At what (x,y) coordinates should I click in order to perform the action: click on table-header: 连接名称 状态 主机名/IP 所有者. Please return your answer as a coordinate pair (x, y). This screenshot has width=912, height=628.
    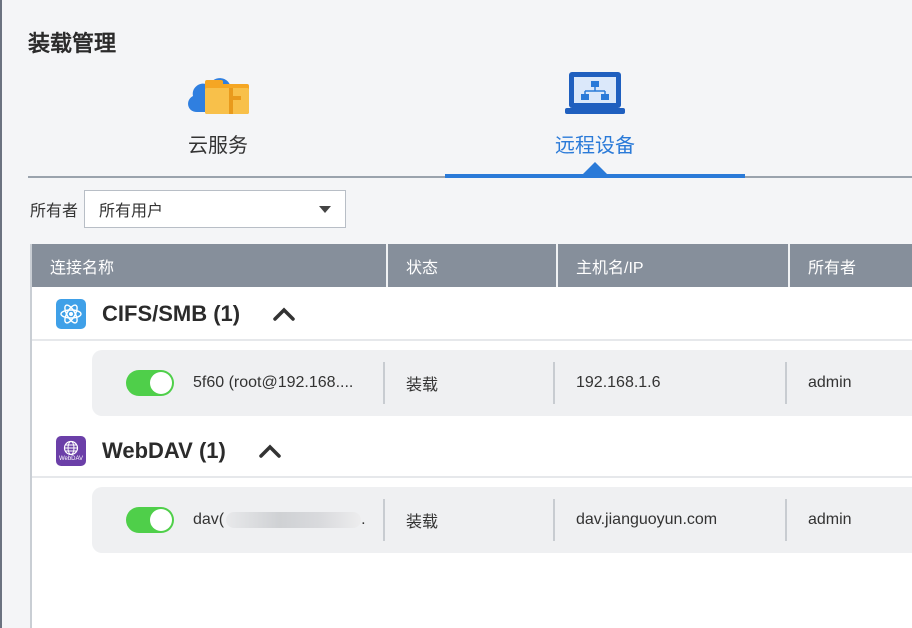
    Looking at the image, I should click on (472, 265).